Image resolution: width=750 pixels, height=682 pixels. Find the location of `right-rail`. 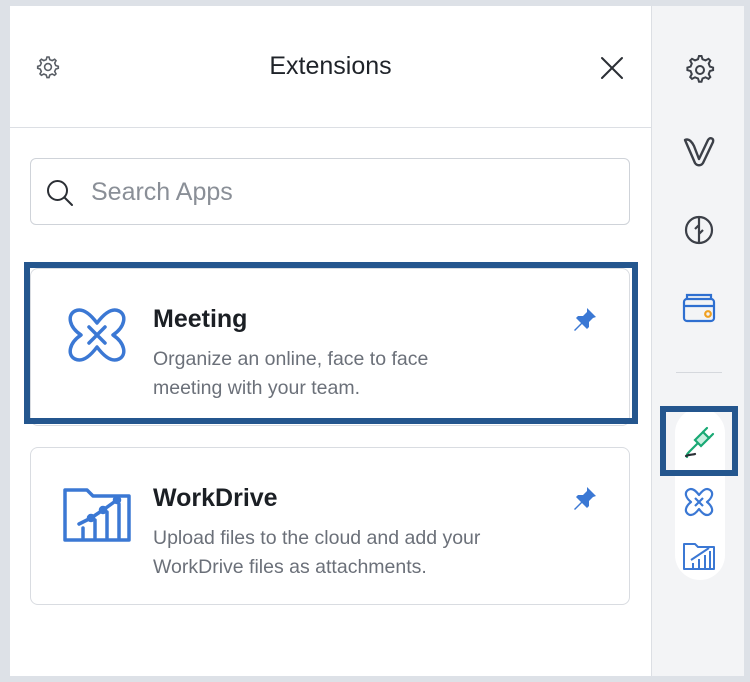

right-rail is located at coordinates (697, 341).